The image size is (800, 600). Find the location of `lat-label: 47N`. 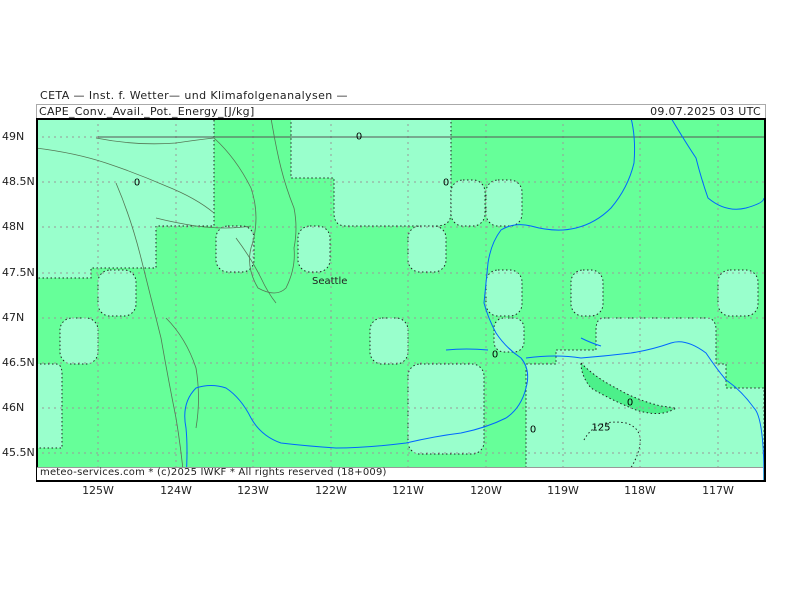

lat-label: 47N is located at coordinates (13, 317).